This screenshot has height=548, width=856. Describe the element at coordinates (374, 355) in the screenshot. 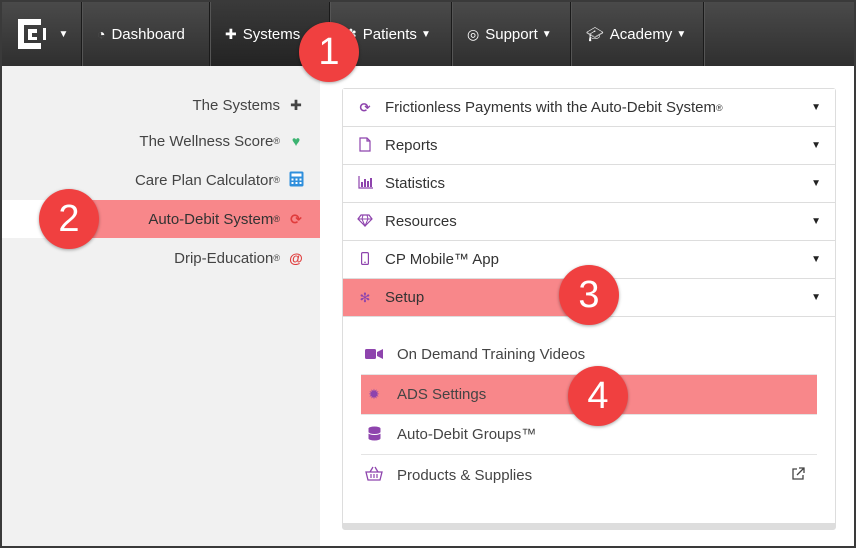

I see `video-camera-icon` at that location.